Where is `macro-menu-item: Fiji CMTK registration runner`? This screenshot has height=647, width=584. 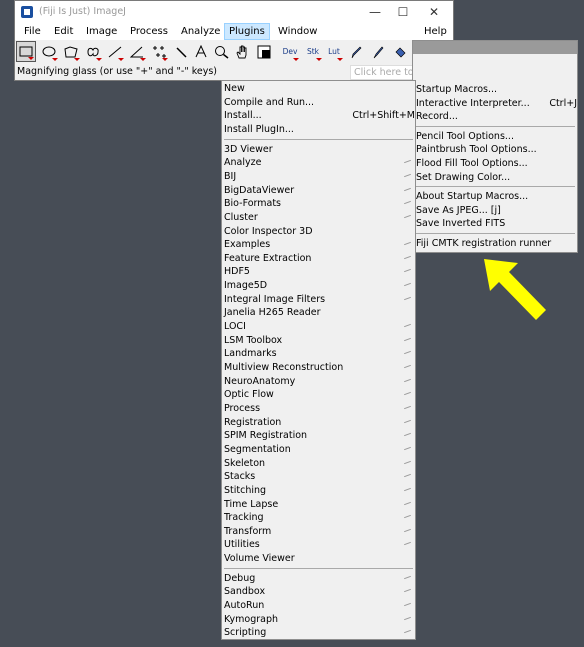
macro-menu-item: Fiji CMTK registration runner is located at coordinates (495, 243).